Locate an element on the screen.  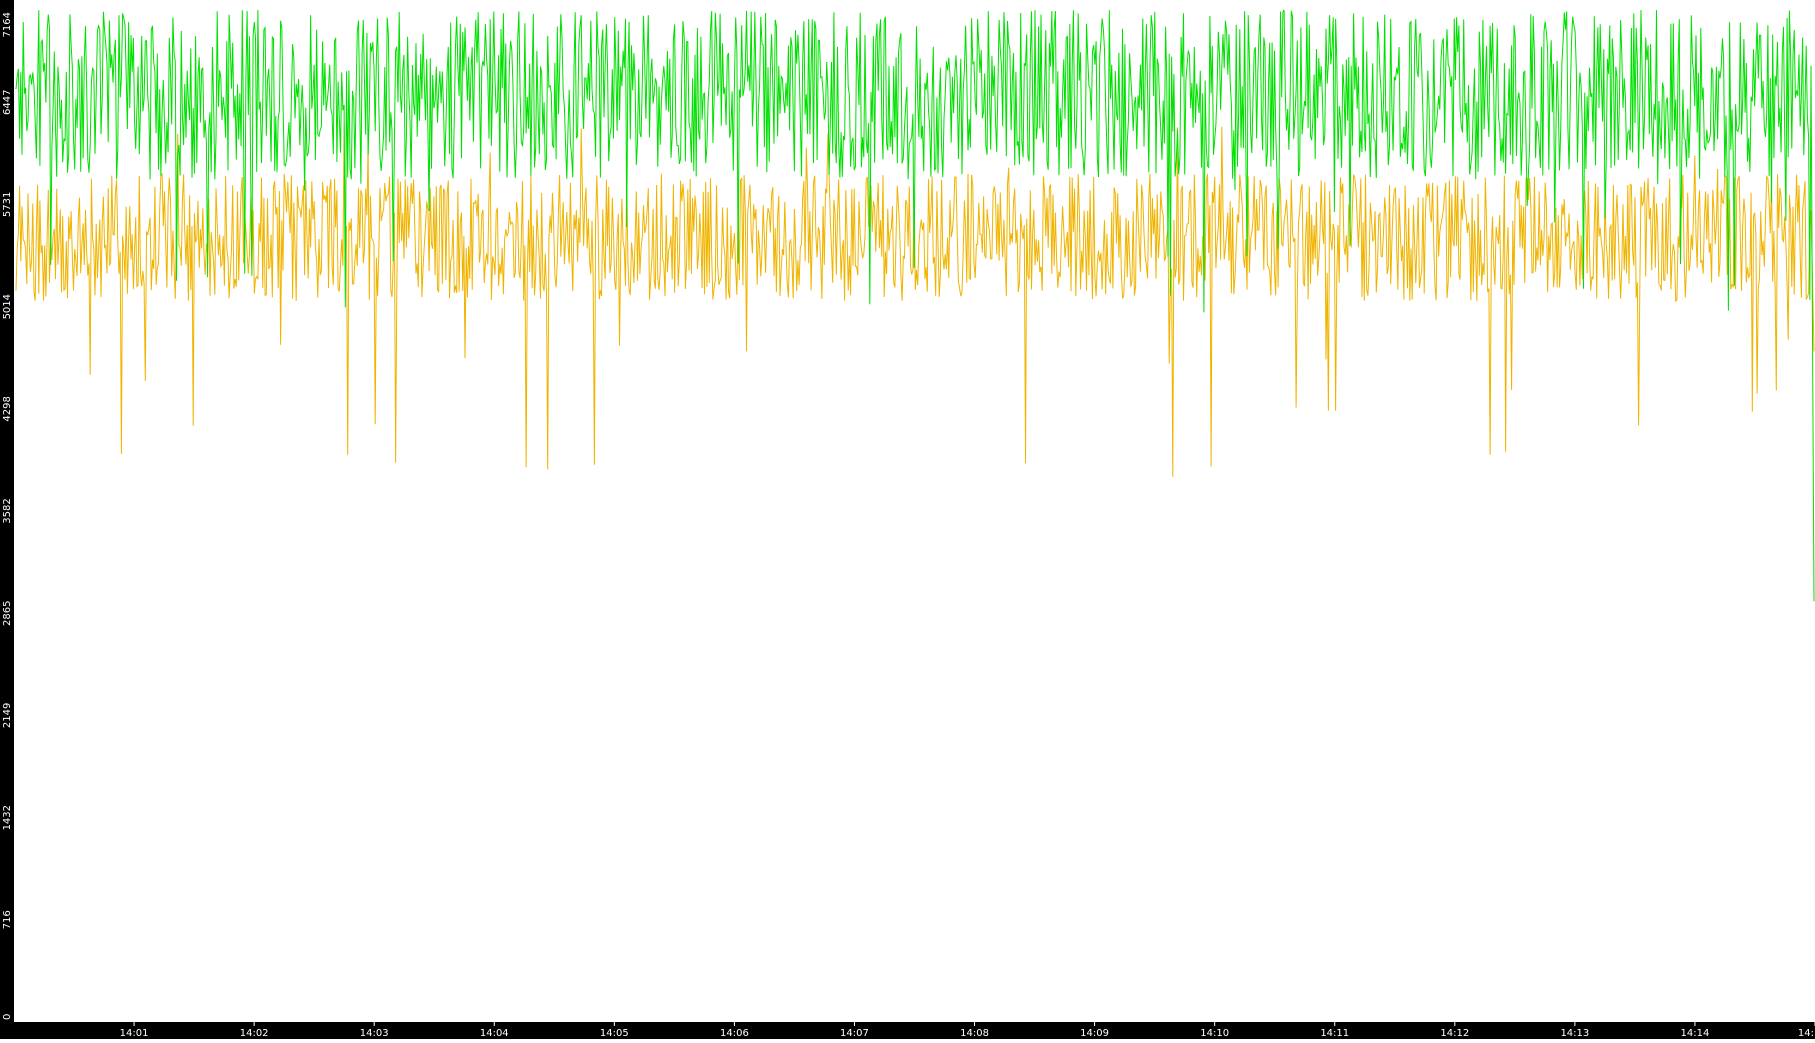
y-tick-label: 6447 is located at coordinates (7, 102).